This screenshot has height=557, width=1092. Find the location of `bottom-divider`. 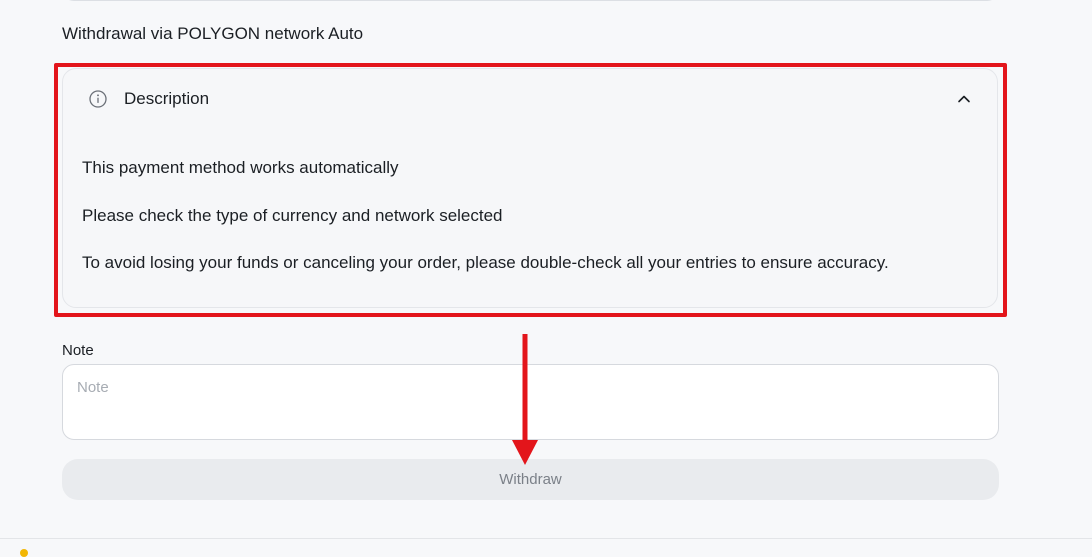

bottom-divider is located at coordinates (546, 538).